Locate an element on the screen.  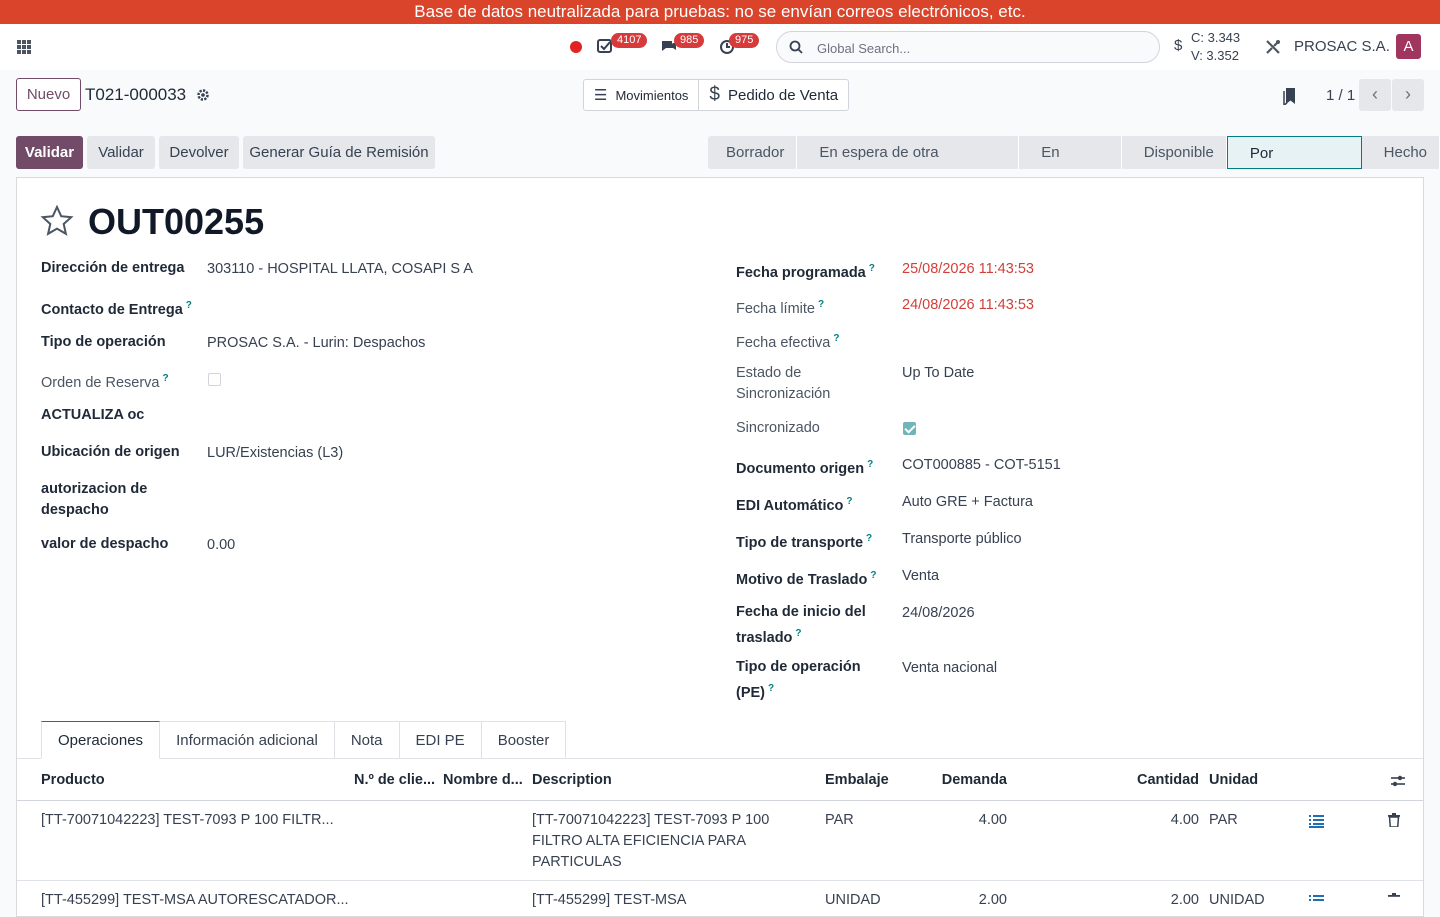
dispatch-value-field: 0.00 is located at coordinates (221, 545).